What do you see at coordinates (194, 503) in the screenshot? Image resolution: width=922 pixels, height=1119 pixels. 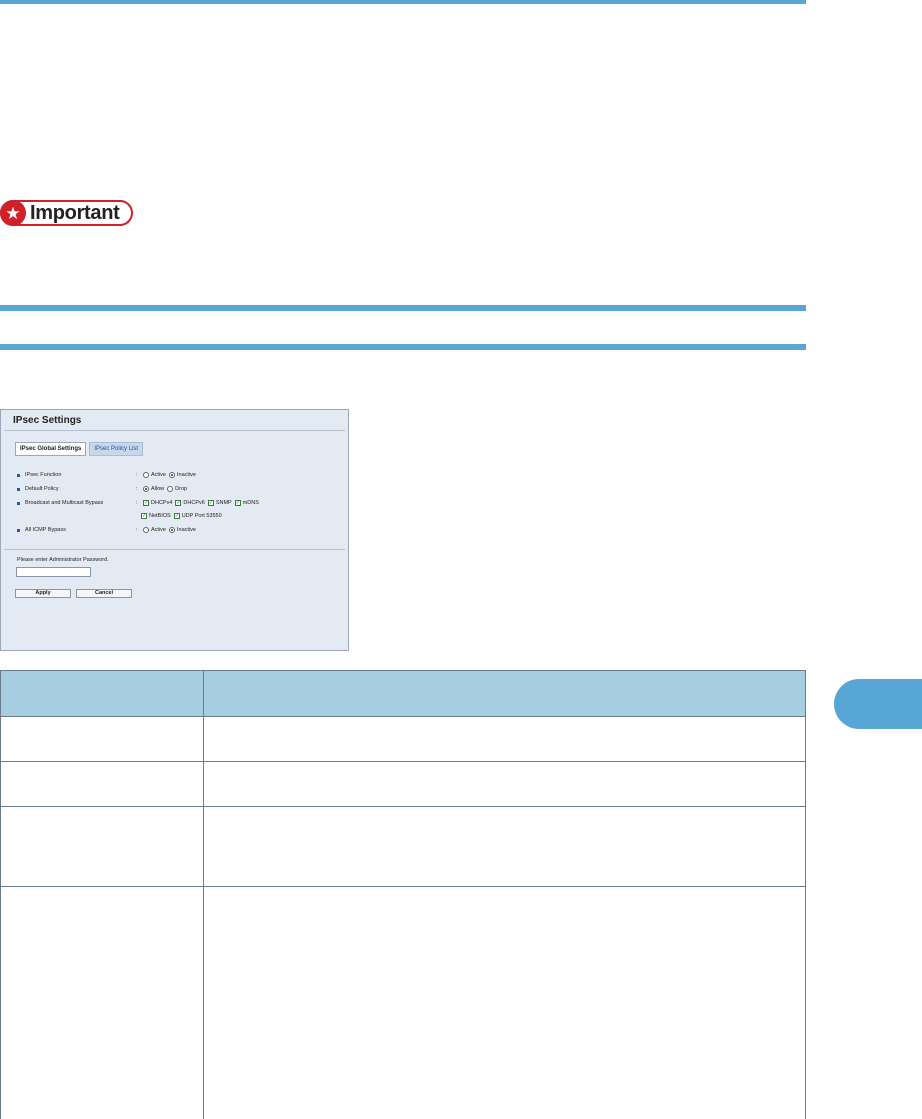 I see `checkbox-label: DHCPv6` at bounding box center [194, 503].